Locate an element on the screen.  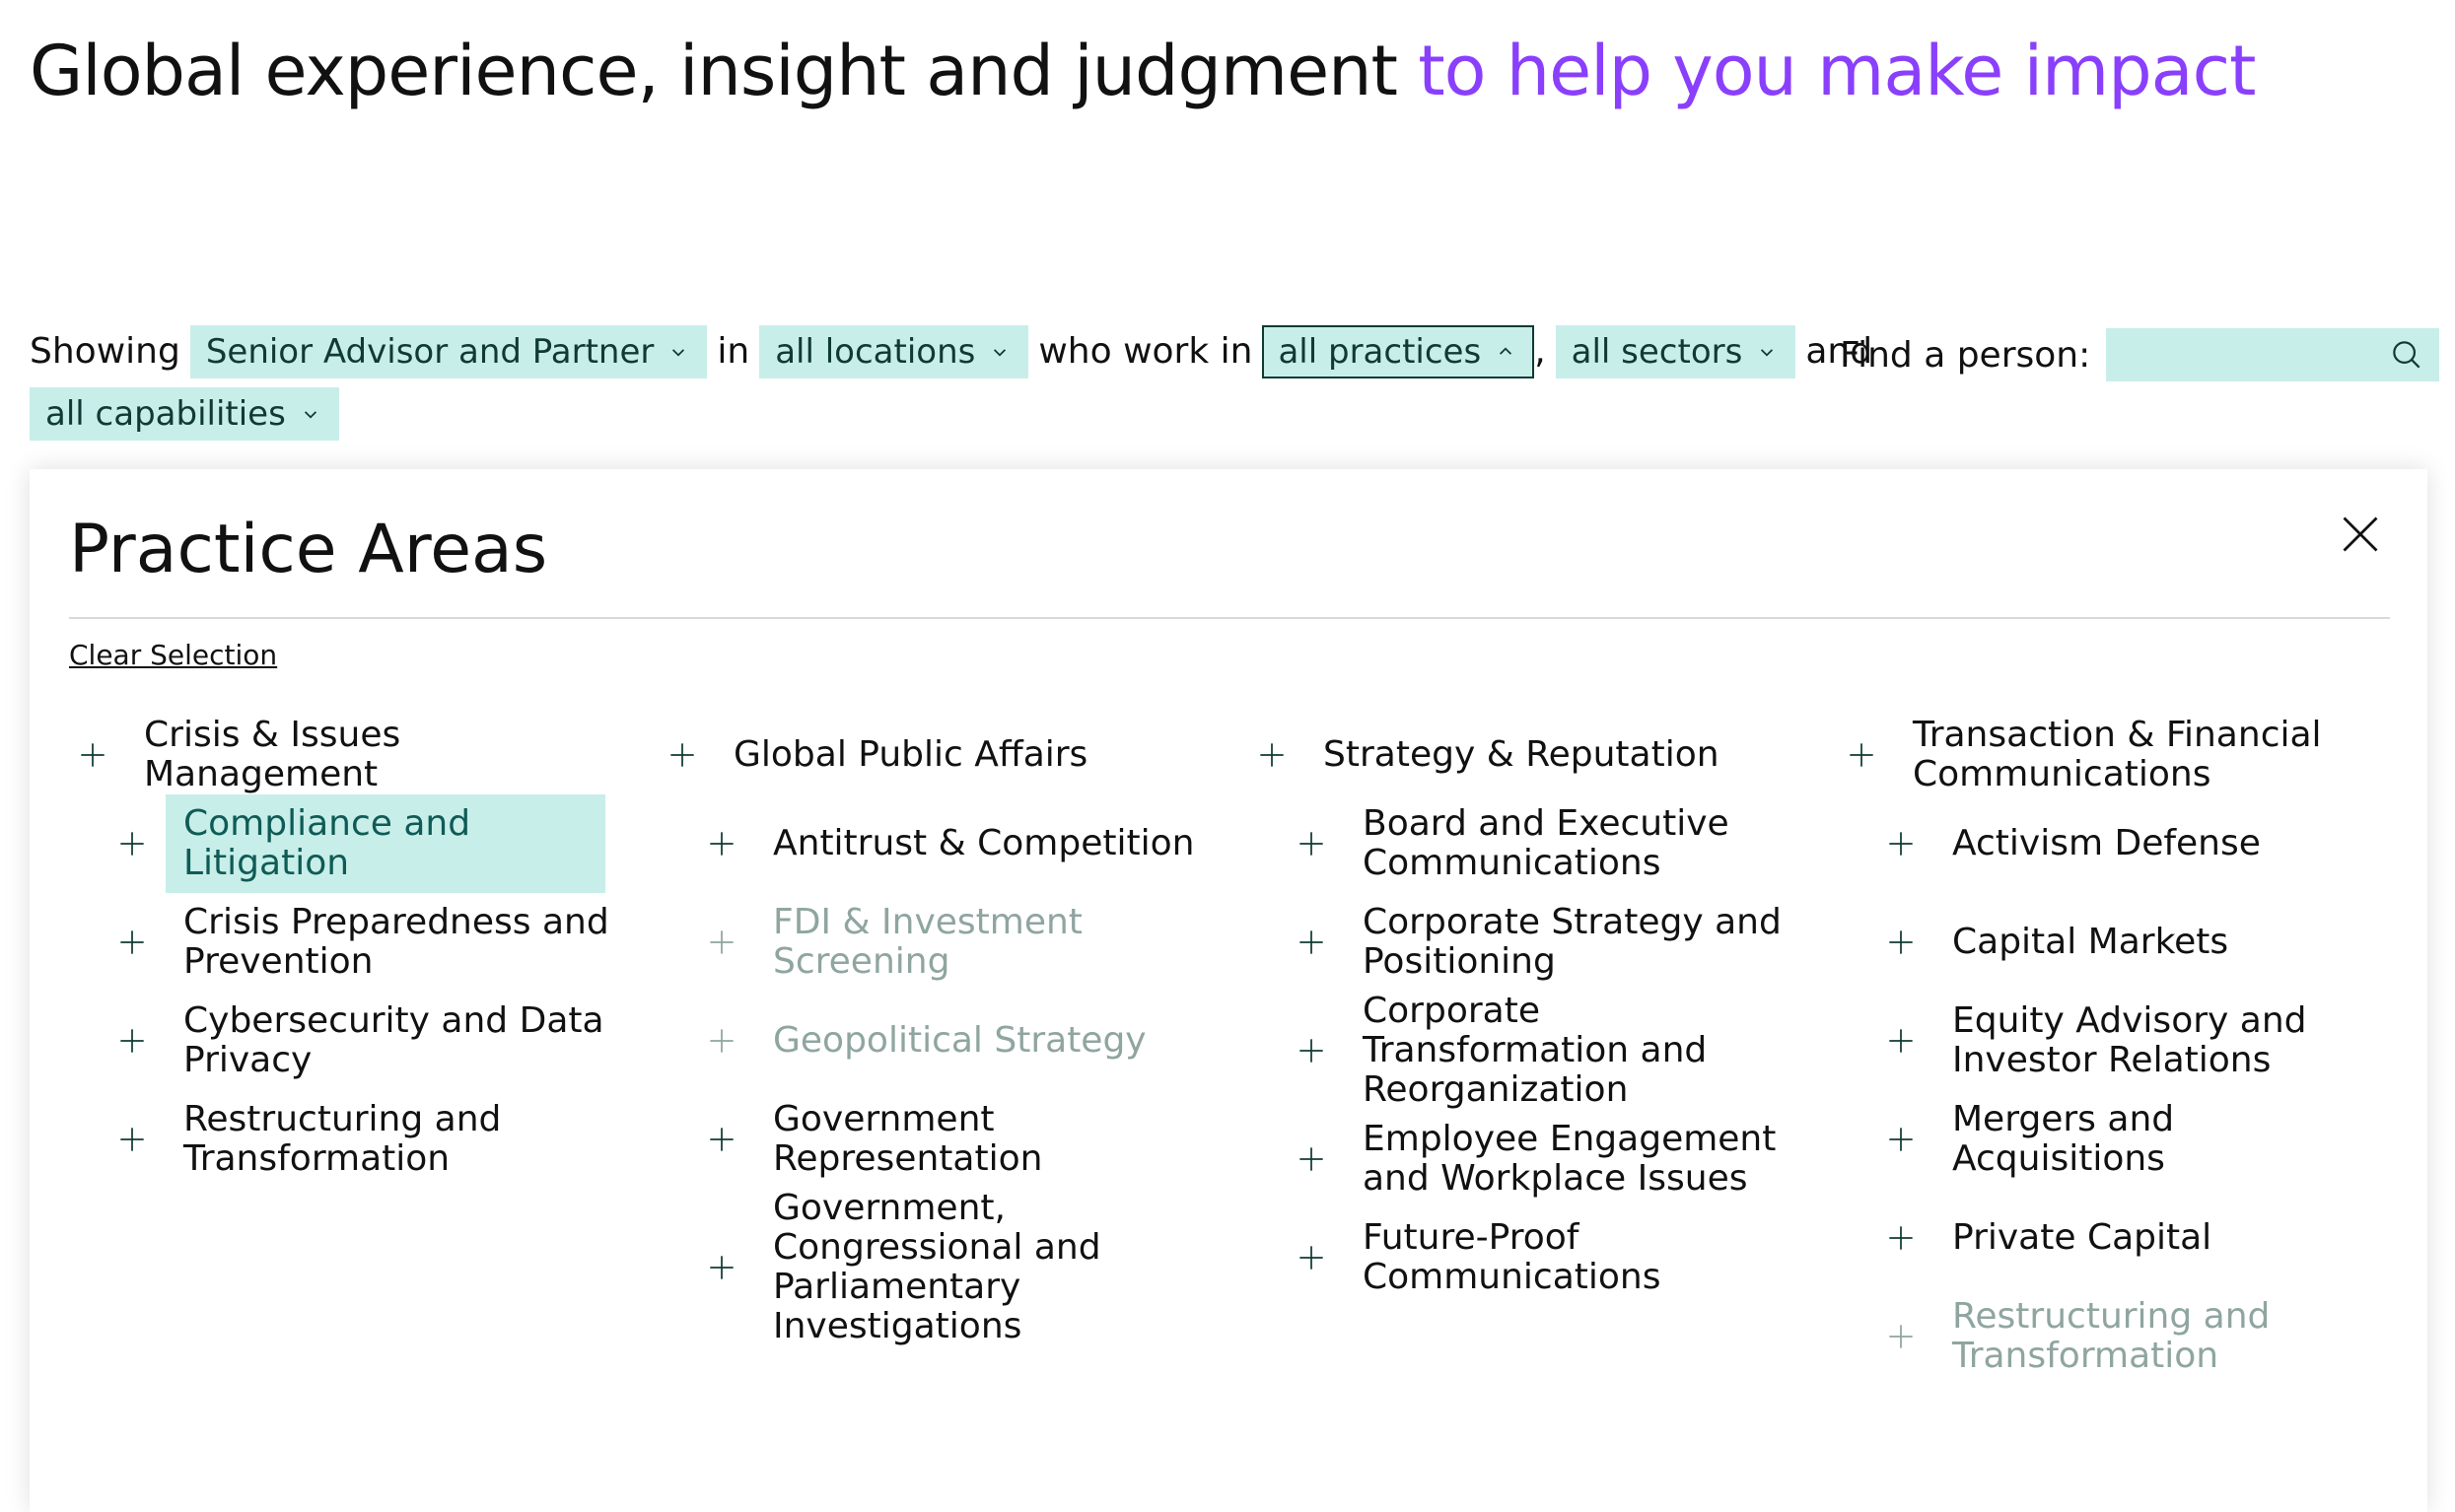
practice-item-label: Activism Defense is located at coordinates (2106, 843).